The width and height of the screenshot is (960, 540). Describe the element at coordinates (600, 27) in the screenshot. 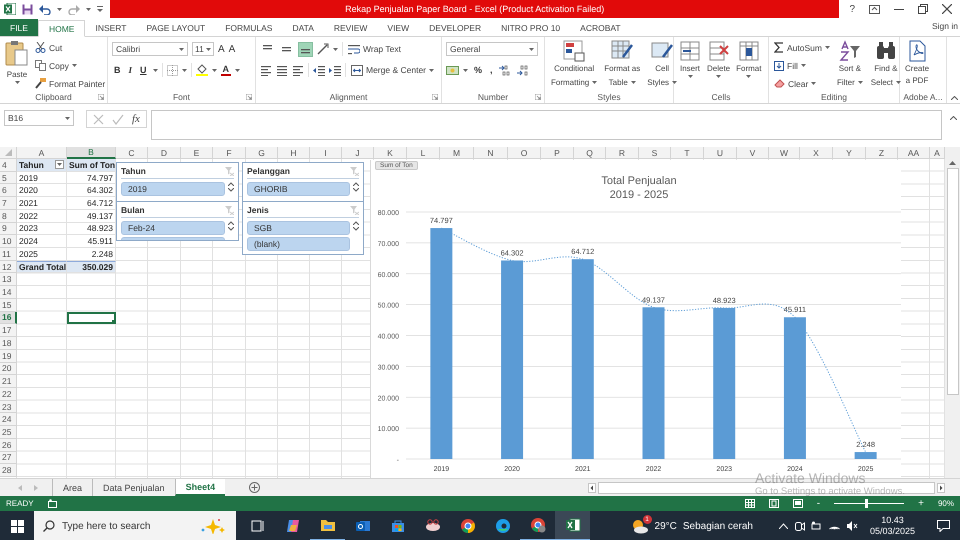

I see `ribbon-tab: ACROBAT` at that location.